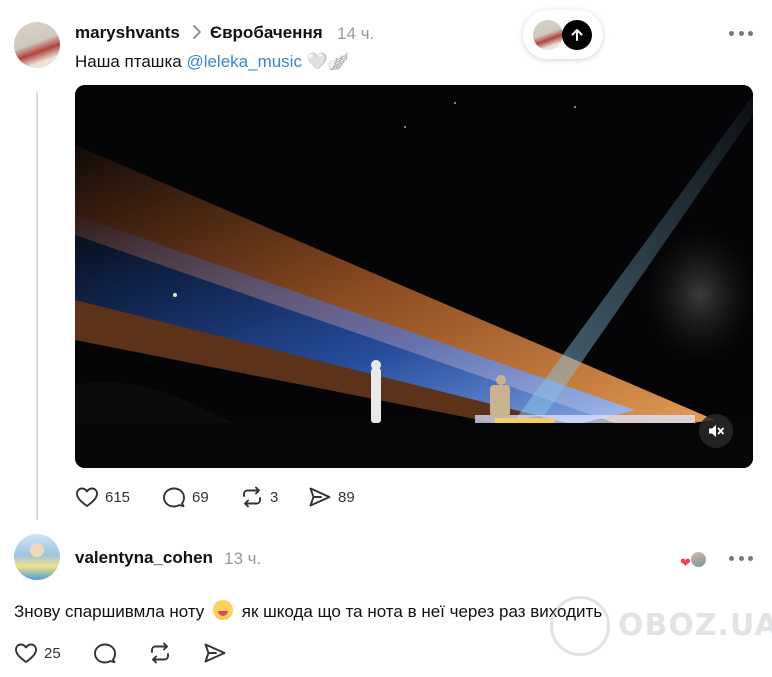  Describe the element at coordinates (577, 35) in the screenshot. I see `arrow-up-icon` at that location.